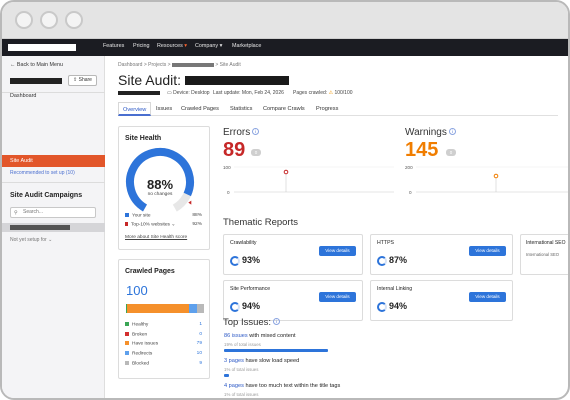 The image size is (570, 400). What do you see at coordinates (241, 369) in the screenshot?
I see `issue-share: 1% of total issues` at bounding box center [241, 369].